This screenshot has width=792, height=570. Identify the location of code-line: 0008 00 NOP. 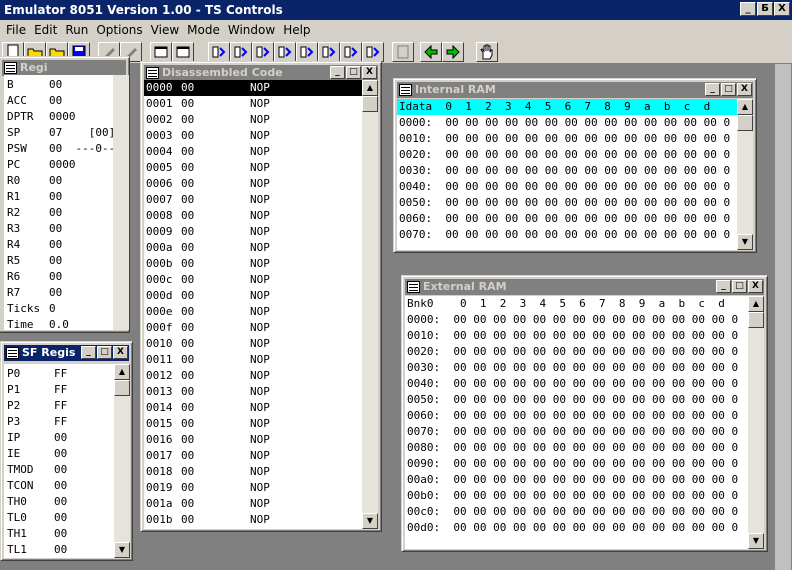
(253, 216).